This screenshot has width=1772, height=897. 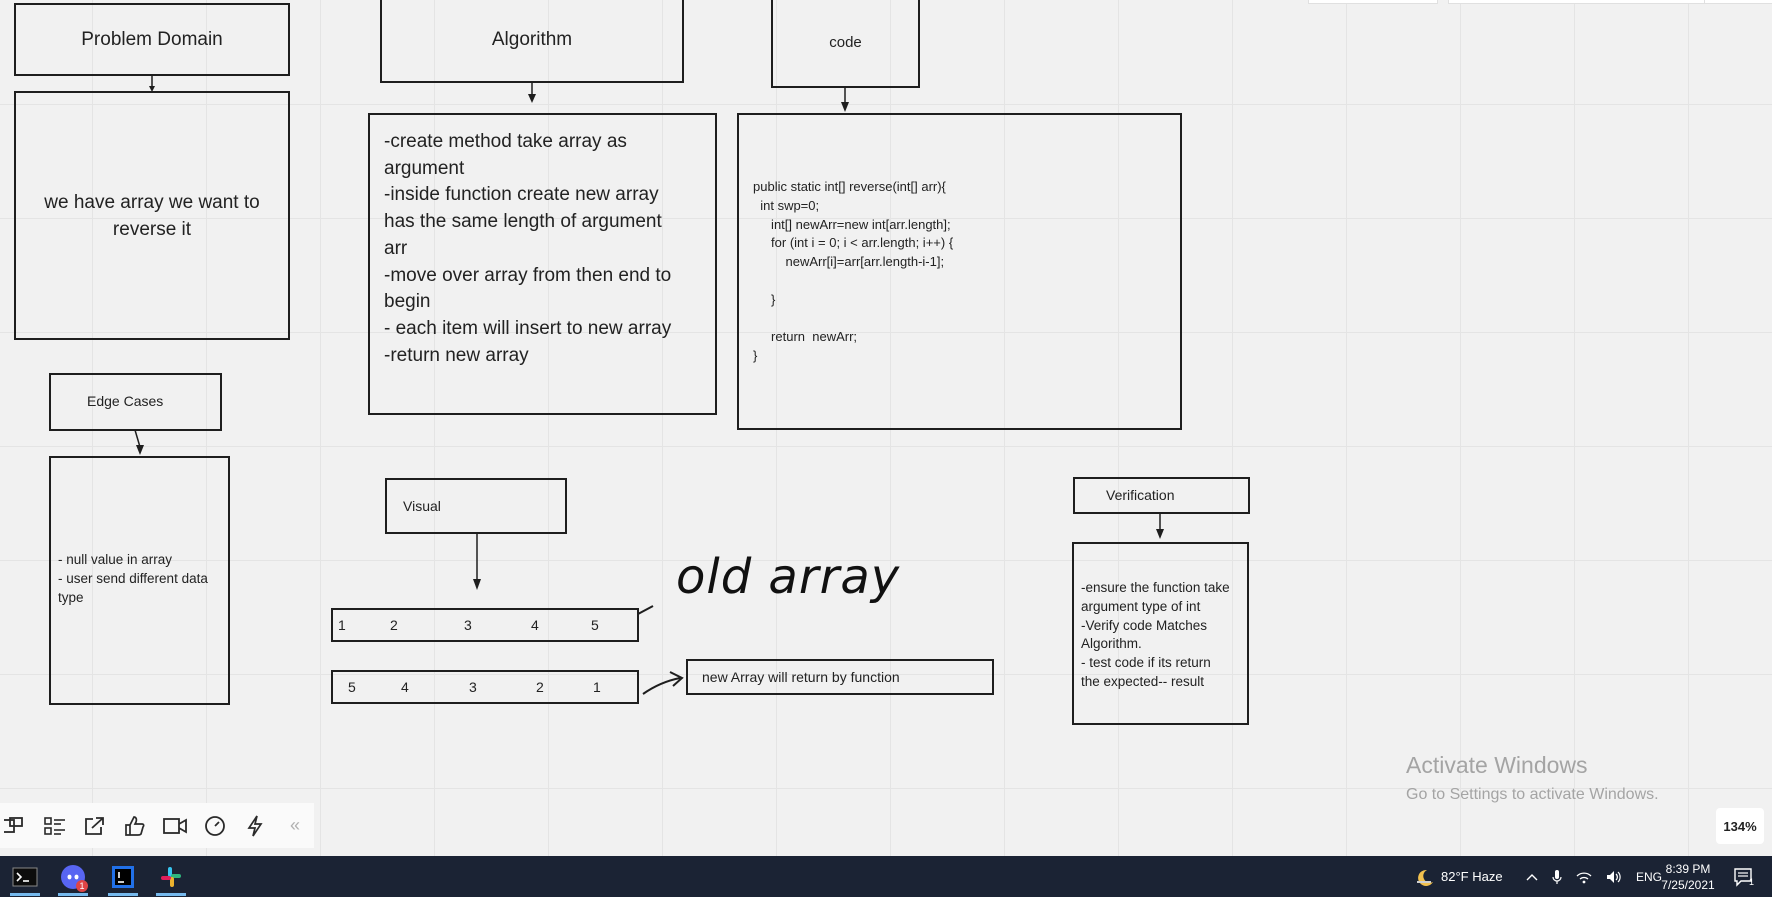 I want to click on intellij-icon, so click(x=123, y=877).